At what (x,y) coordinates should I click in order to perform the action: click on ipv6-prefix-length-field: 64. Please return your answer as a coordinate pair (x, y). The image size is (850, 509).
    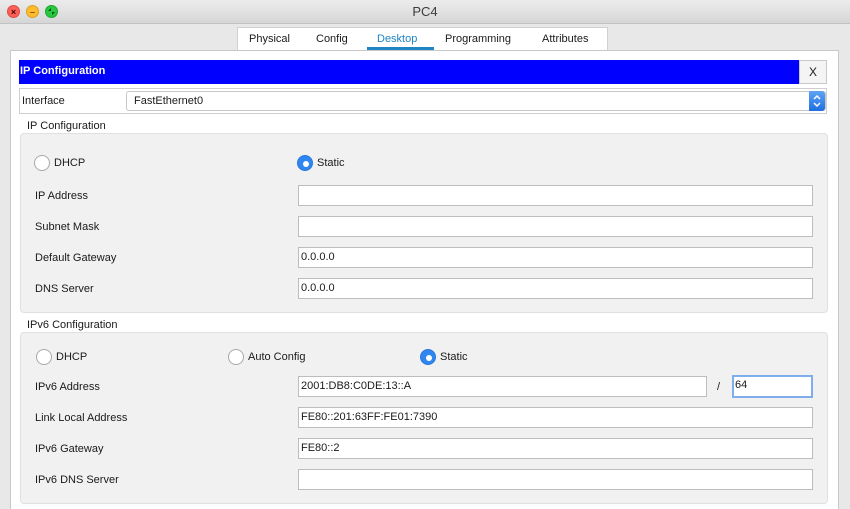
    Looking at the image, I should click on (772, 386).